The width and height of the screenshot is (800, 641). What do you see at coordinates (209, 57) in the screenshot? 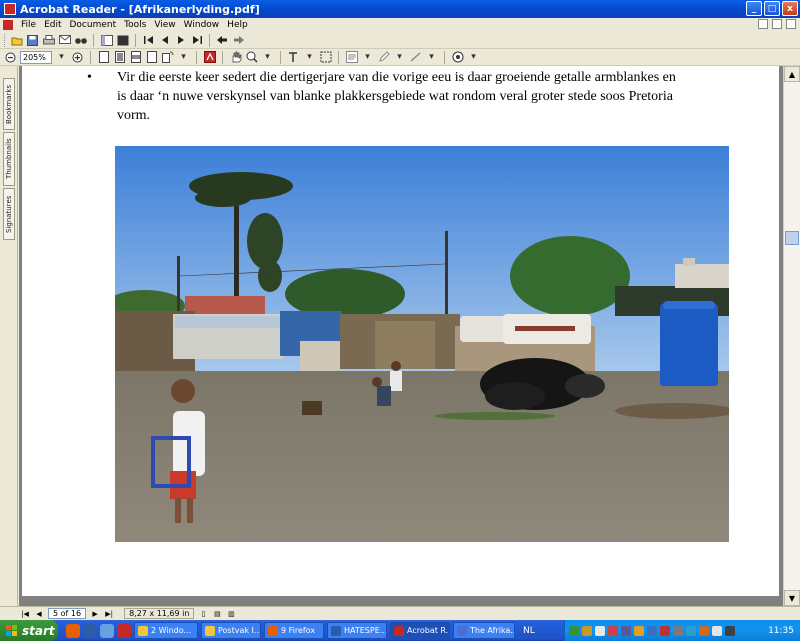
I see `acrobat-online-icon` at bounding box center [209, 57].